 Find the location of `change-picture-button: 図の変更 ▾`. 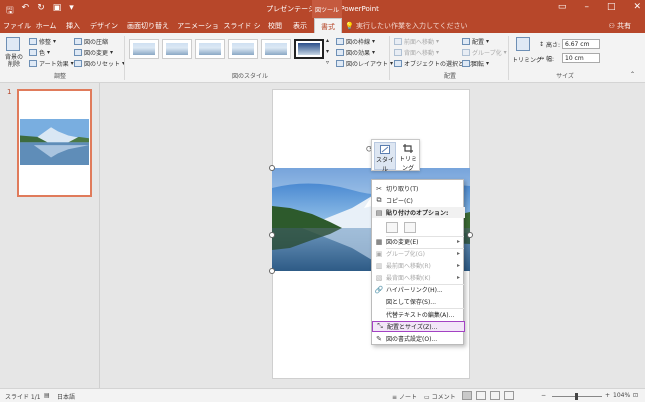

change-picture-button: 図の変更 ▾ is located at coordinates (93, 52).